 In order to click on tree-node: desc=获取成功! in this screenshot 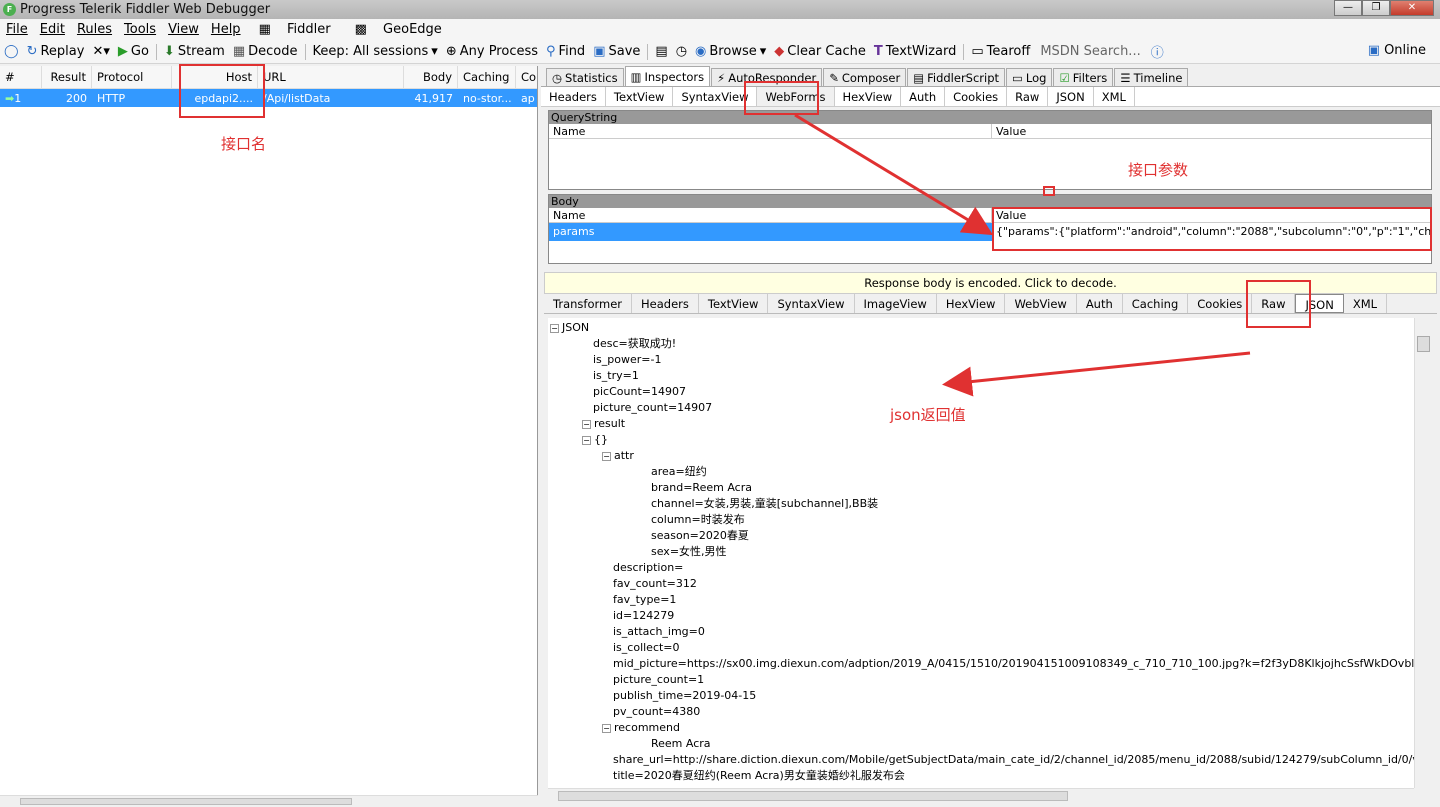, I will do `click(634, 344)`.